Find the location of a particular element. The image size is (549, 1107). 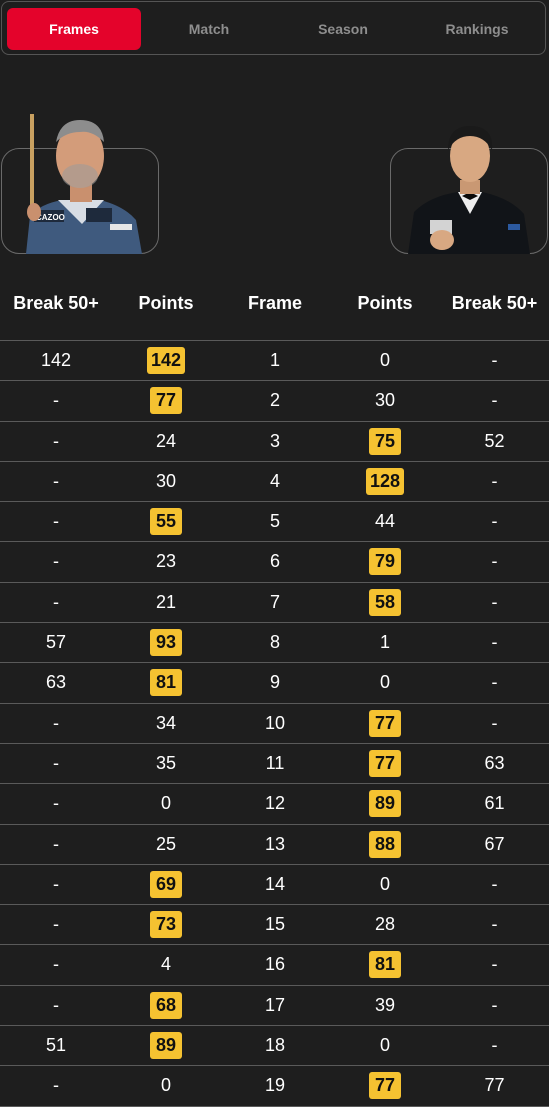

winning-points-badge: 55 is located at coordinates (166, 522).